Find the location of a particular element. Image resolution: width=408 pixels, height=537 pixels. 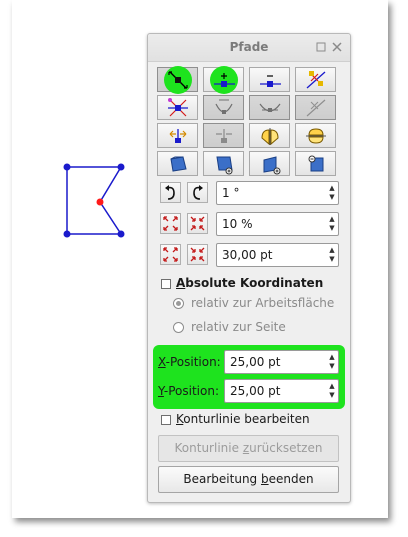

insert-point-icon is located at coordinates (224, 80).